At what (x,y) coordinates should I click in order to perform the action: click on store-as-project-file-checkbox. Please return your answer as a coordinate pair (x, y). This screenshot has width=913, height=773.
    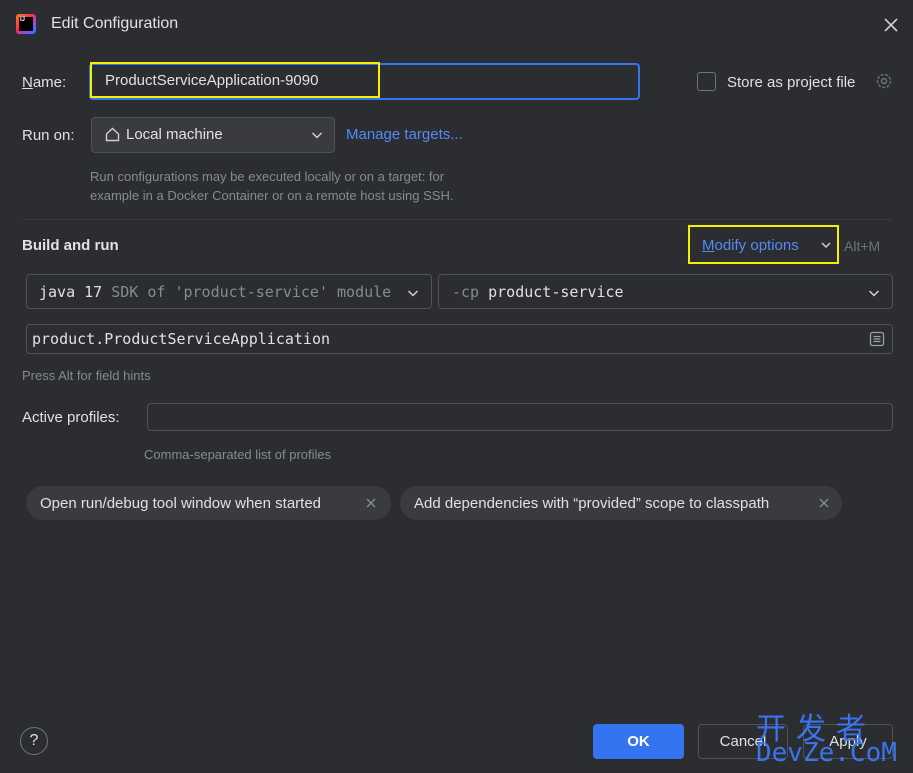
    Looking at the image, I should click on (706, 81).